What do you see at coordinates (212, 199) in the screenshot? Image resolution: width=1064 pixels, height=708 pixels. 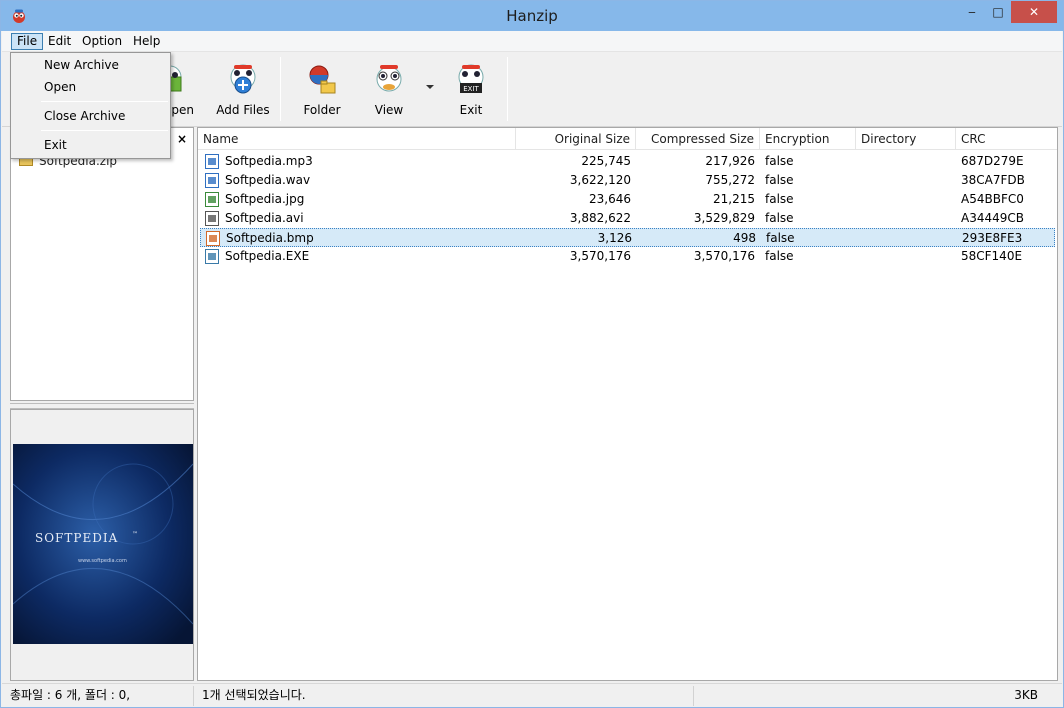 I see `image-file-icon` at bounding box center [212, 199].